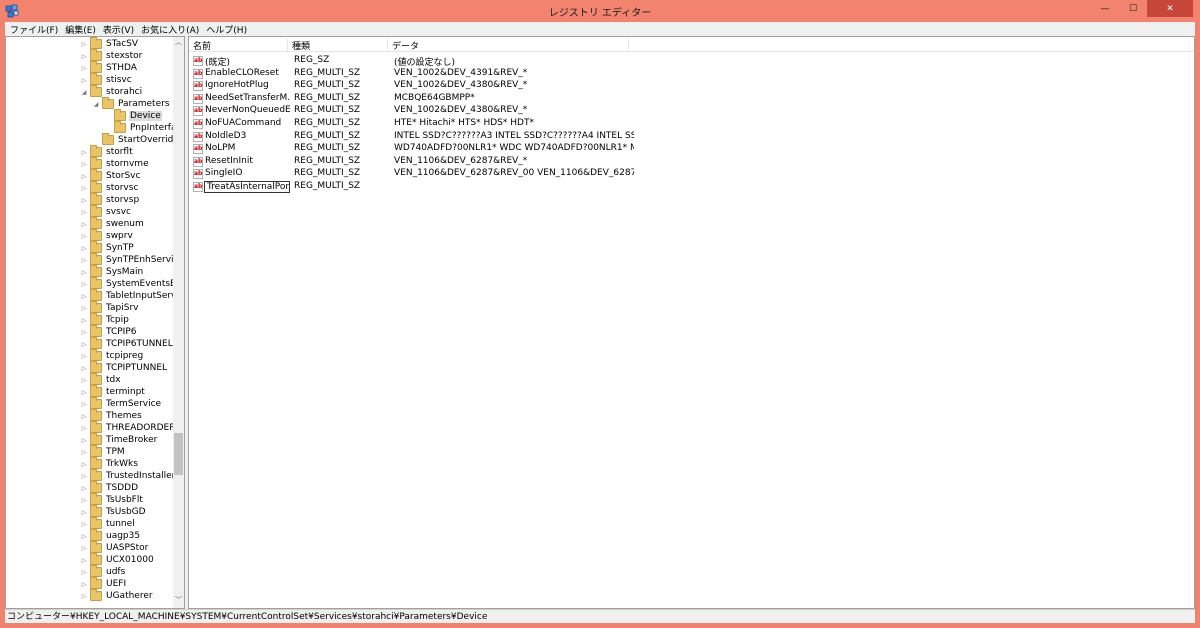 This screenshot has height=628, width=1200. I want to click on tree-item: ▷ storflt, so click(107, 151).